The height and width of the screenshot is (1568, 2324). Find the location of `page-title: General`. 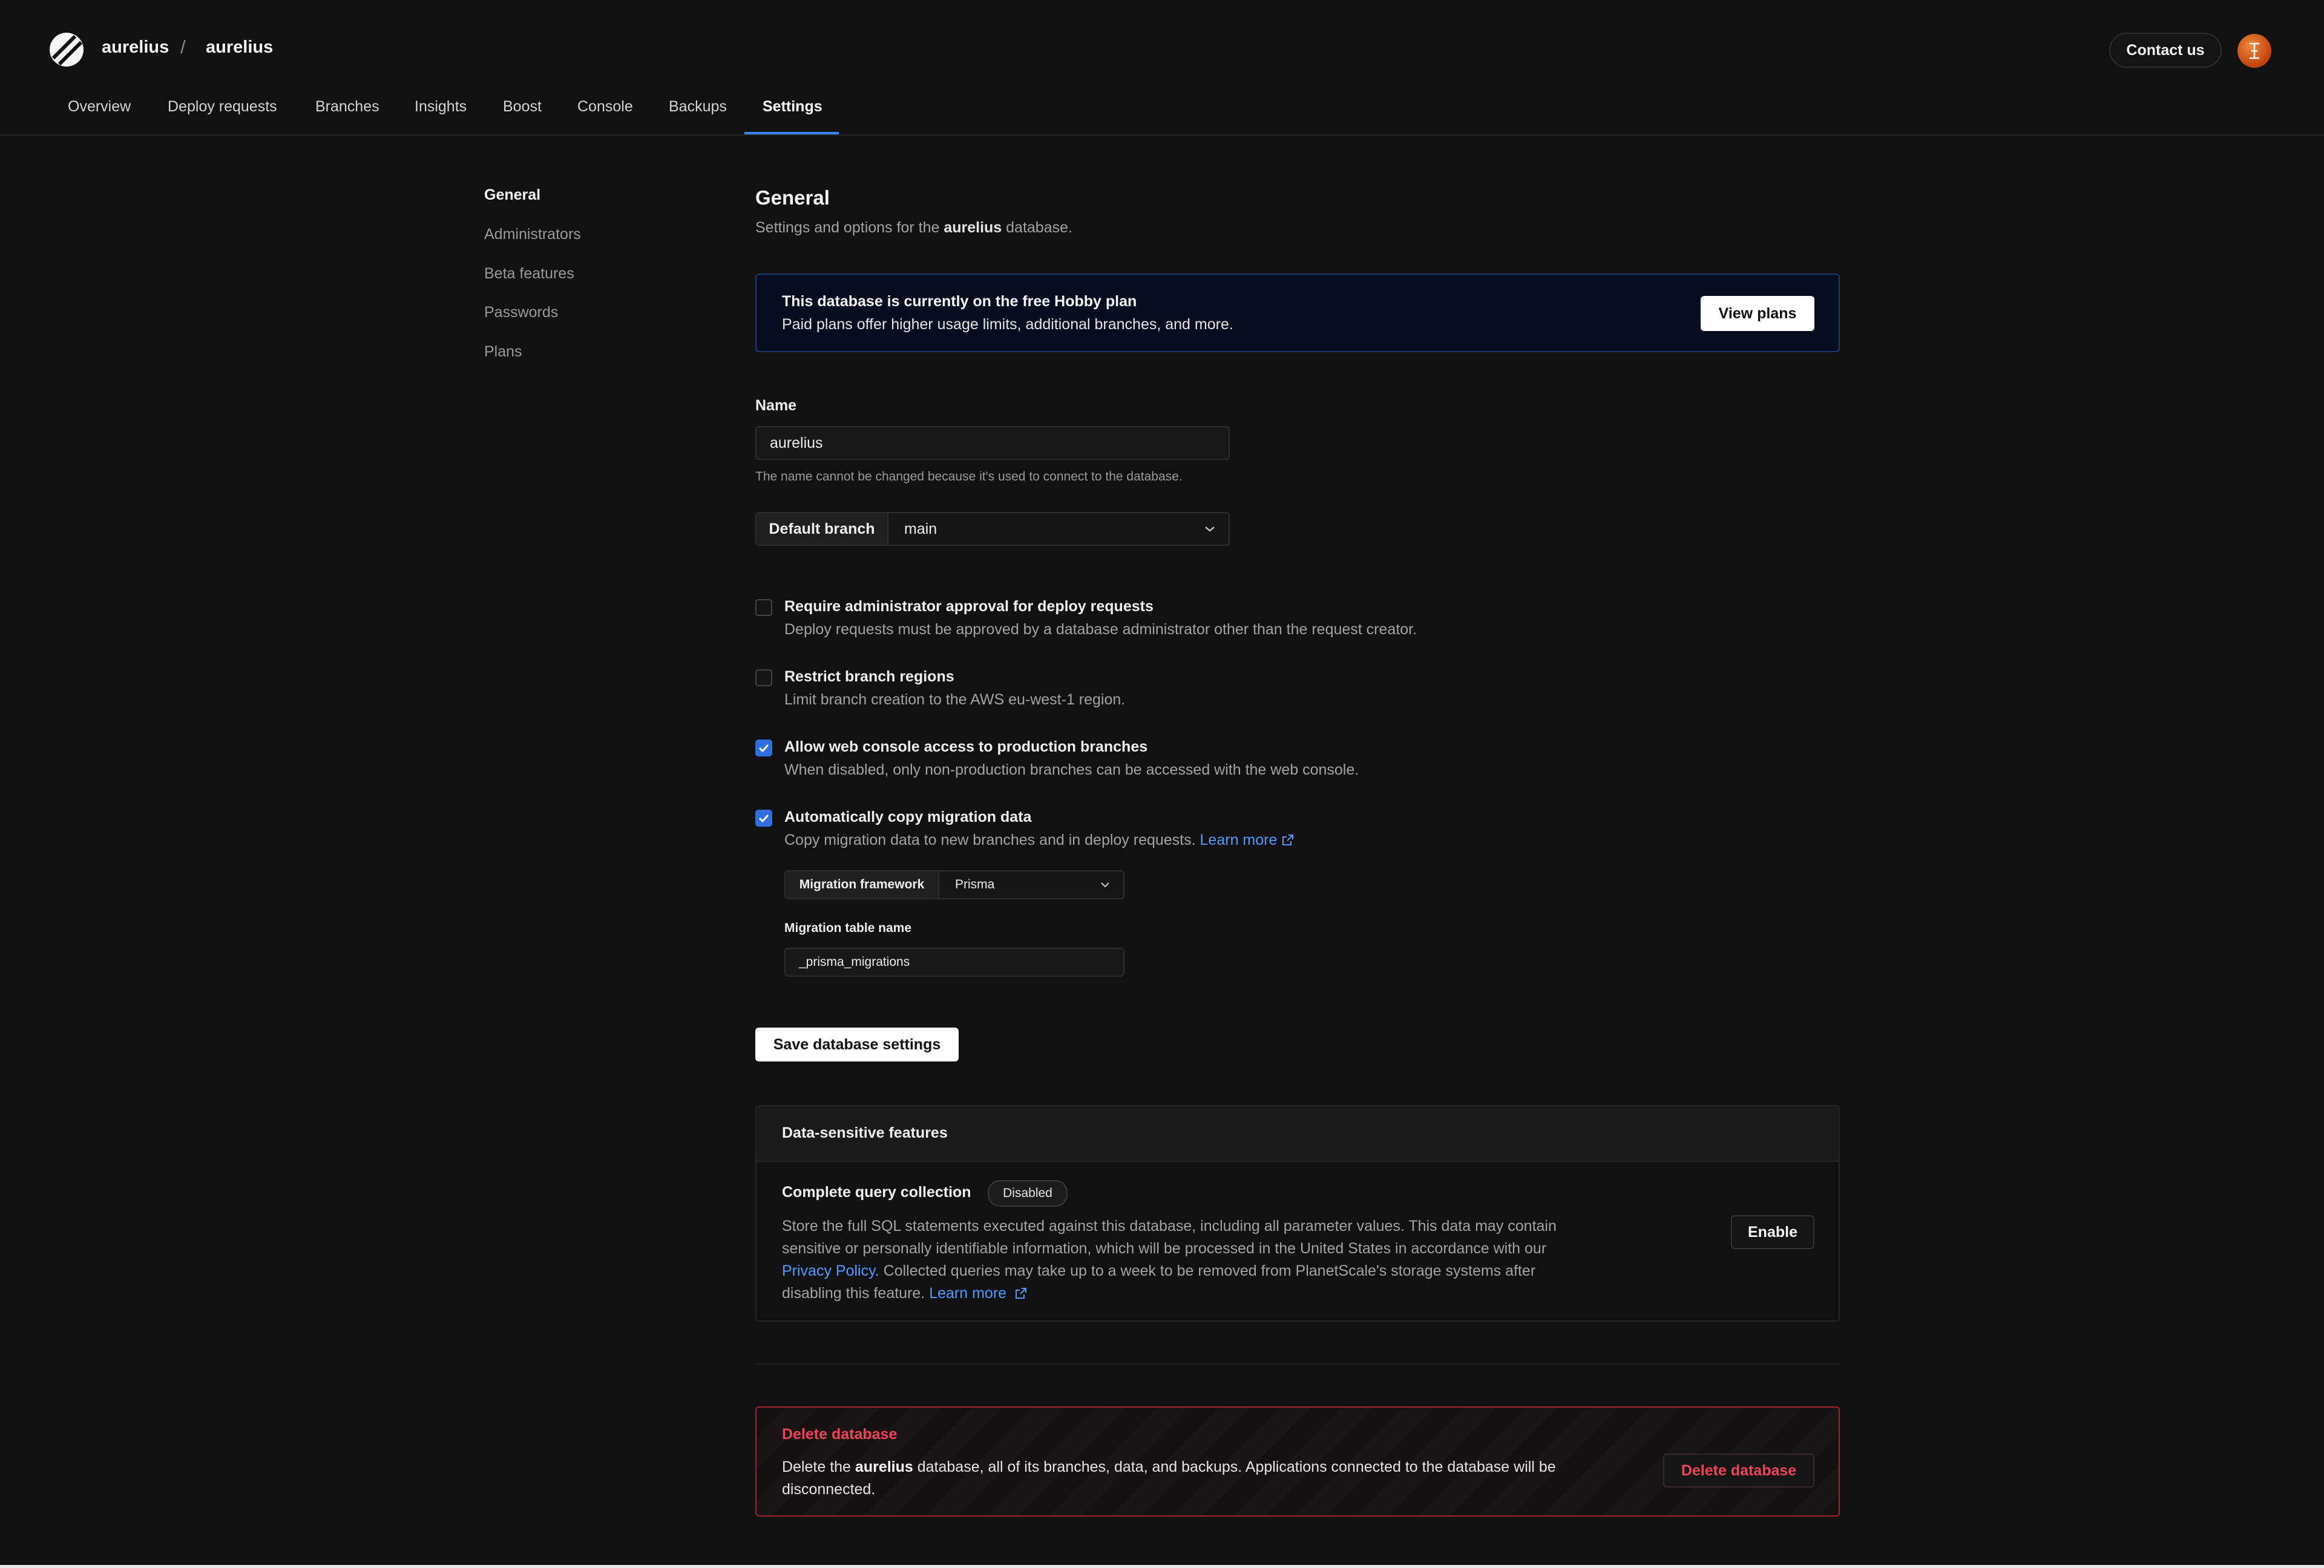

page-title: General is located at coordinates (792, 197).